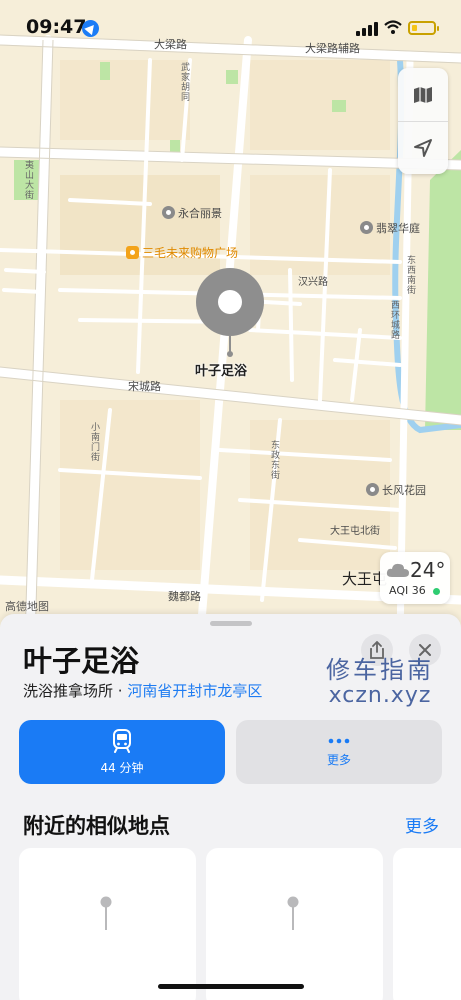  Describe the element at coordinates (28, 180) in the screenshot. I see `map-label-street: 夷山大街` at that location.